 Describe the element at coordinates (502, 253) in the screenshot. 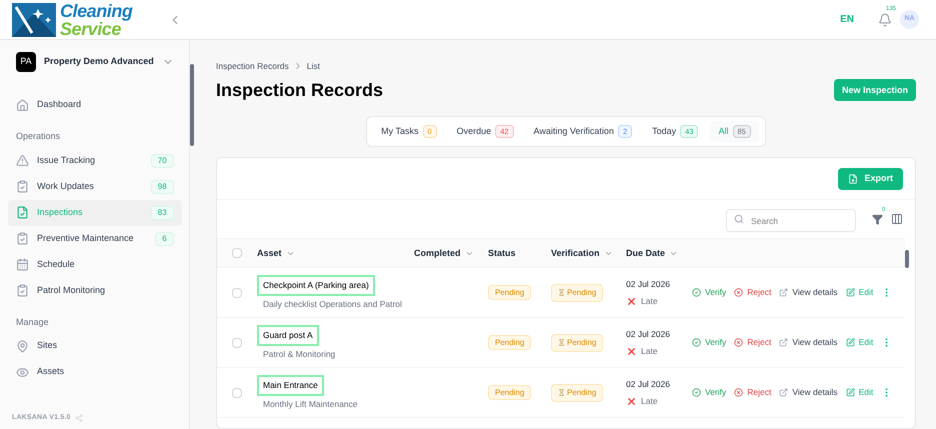

I see `column-header: Status` at that location.